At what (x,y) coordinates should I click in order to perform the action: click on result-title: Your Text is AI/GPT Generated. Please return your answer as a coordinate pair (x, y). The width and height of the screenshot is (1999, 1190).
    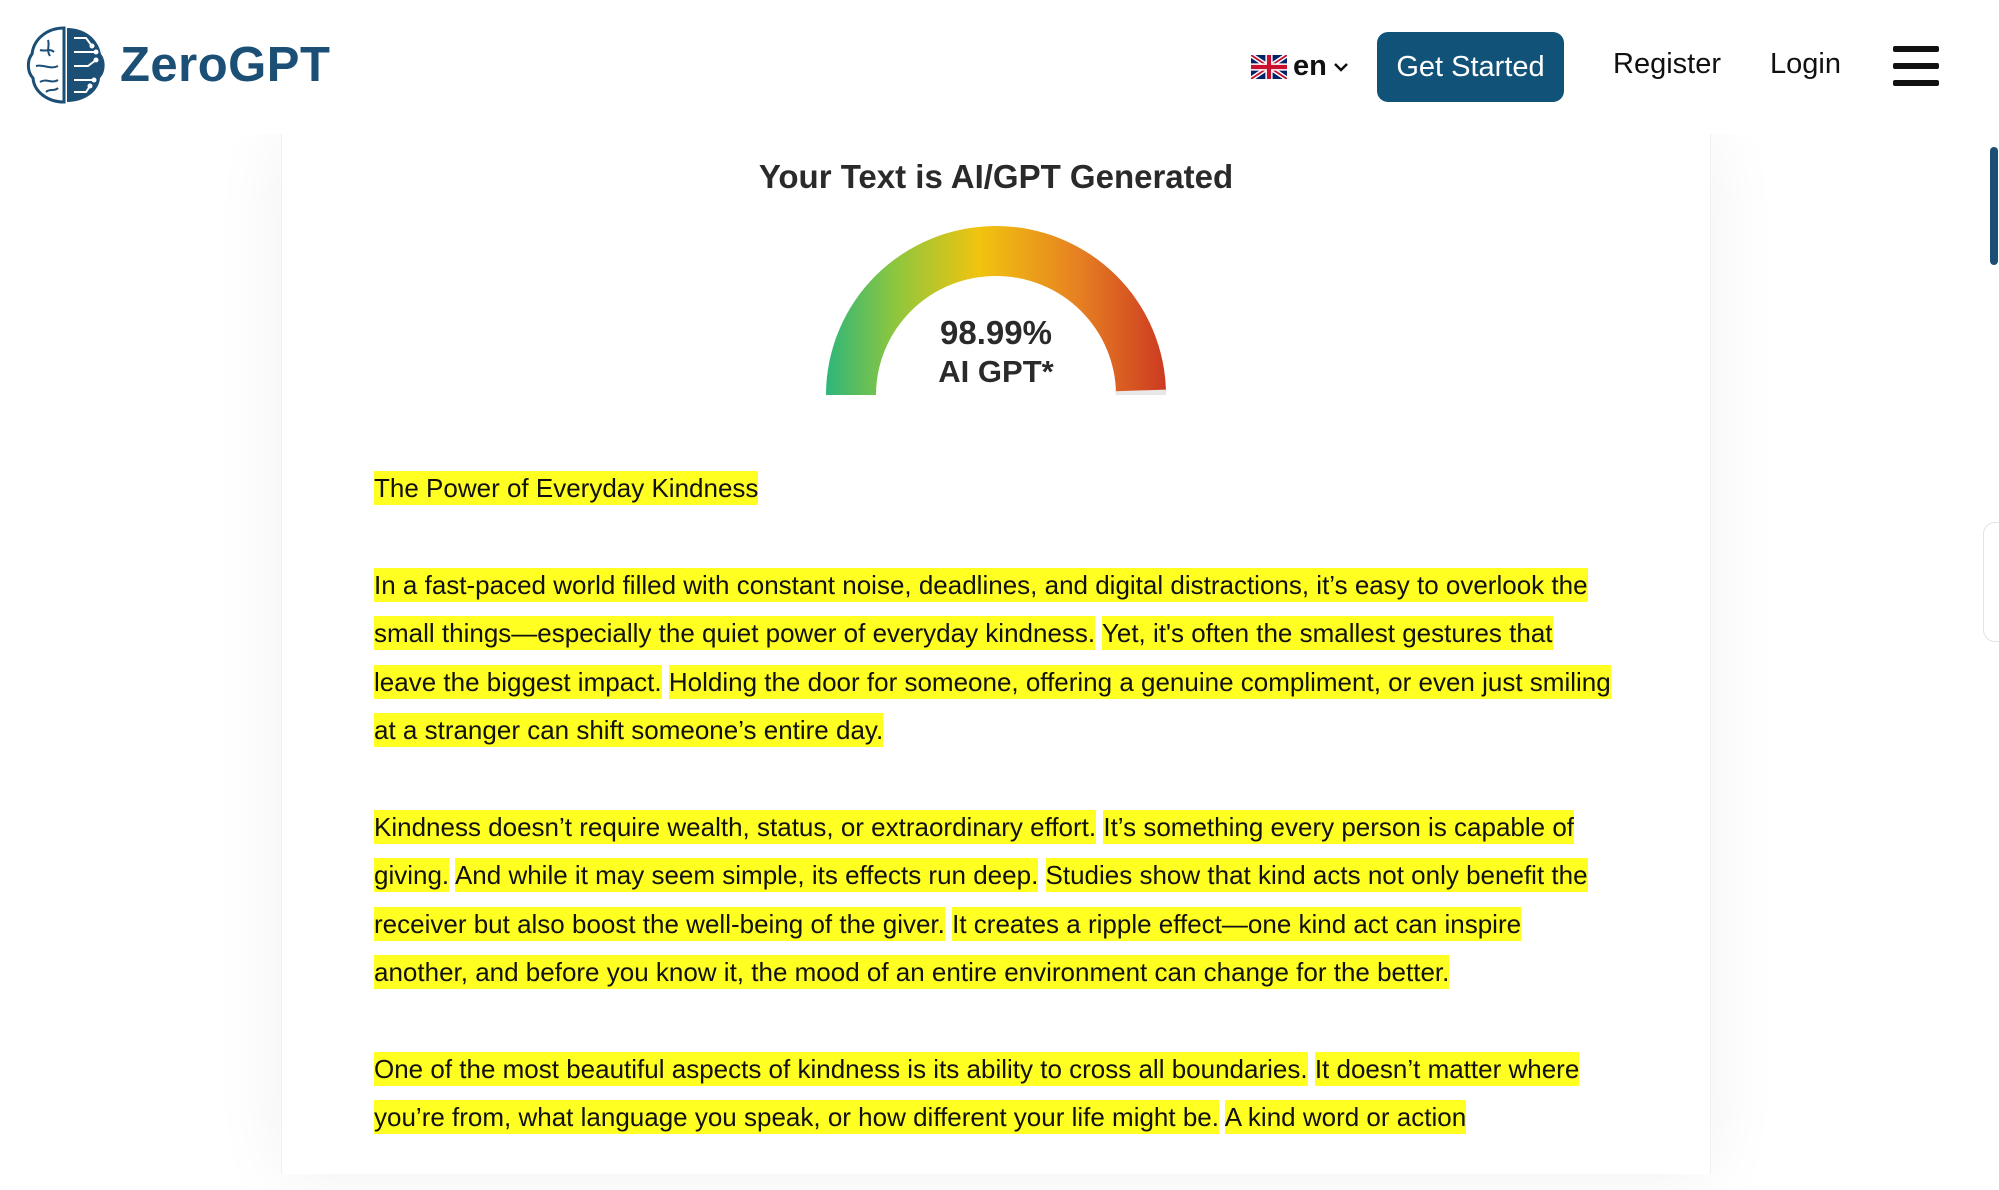
    Looking at the image, I should click on (996, 176).